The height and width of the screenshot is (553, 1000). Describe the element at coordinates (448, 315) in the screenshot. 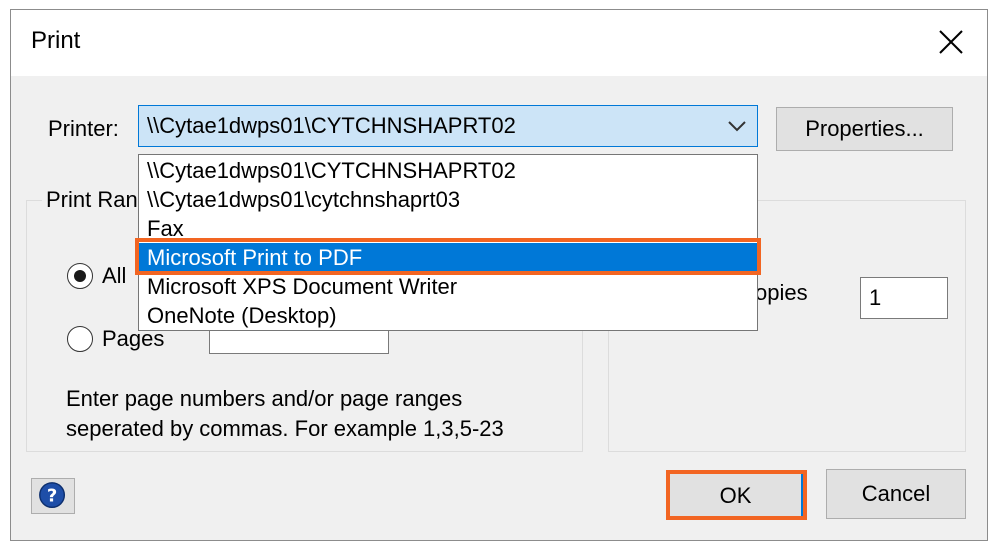

I see `printer-option: OneNote (Desktop)` at that location.